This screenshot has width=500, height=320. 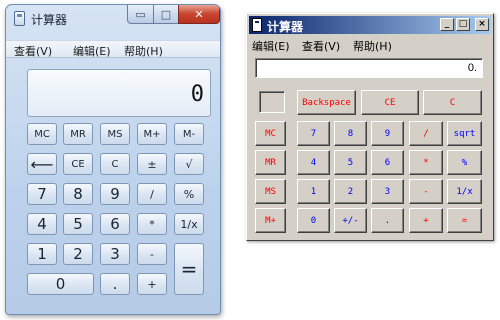 What do you see at coordinates (350, 133) in the screenshot?
I see `classic-digit-8-button: 8` at bounding box center [350, 133].